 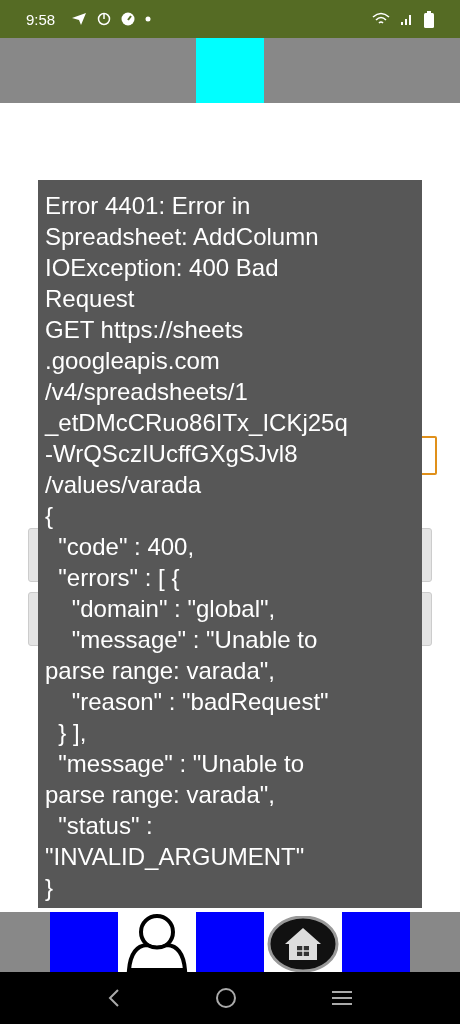 I want to click on wifi-icon, so click(x=381, y=19).